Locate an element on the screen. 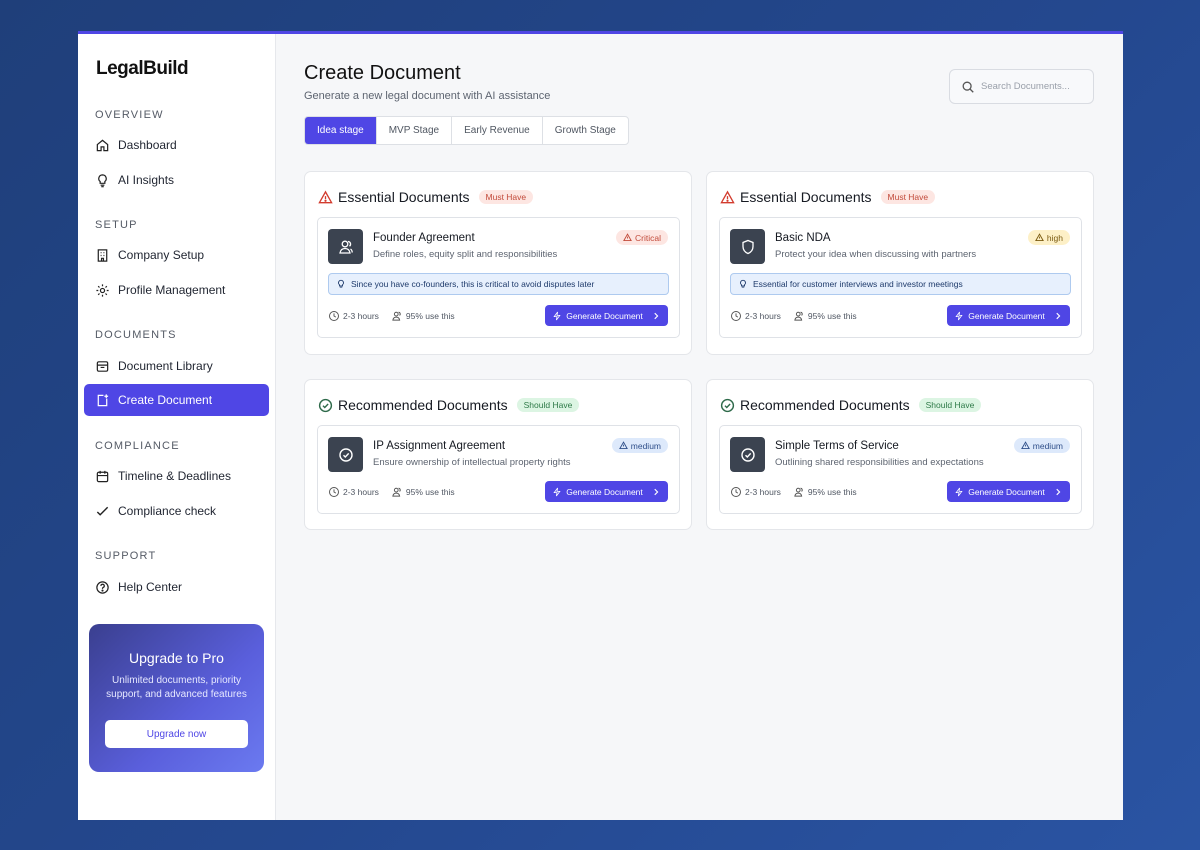 This screenshot has height=850, width=1200. sidebar-item-label: Help Center is located at coordinates (150, 587).